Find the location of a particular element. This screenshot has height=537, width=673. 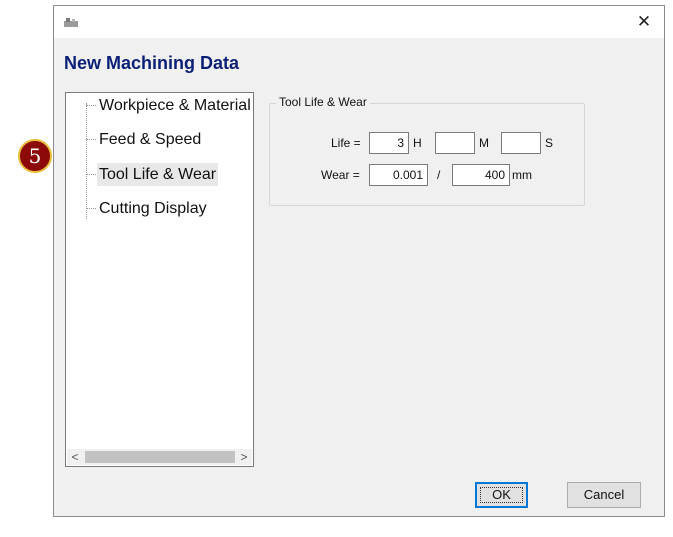

cancel-button: Cancel is located at coordinates (604, 495).